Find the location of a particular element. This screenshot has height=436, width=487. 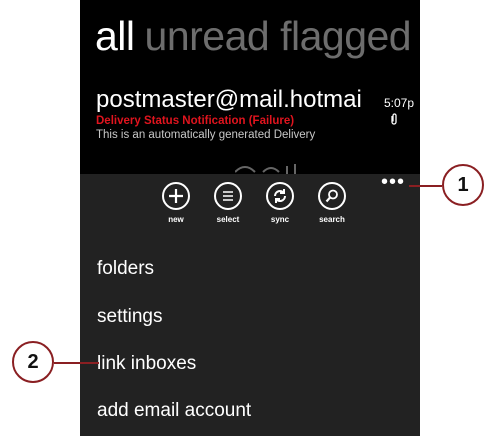

pivot-item-unread-flagged: unread flagged is located at coordinates (278, 36).